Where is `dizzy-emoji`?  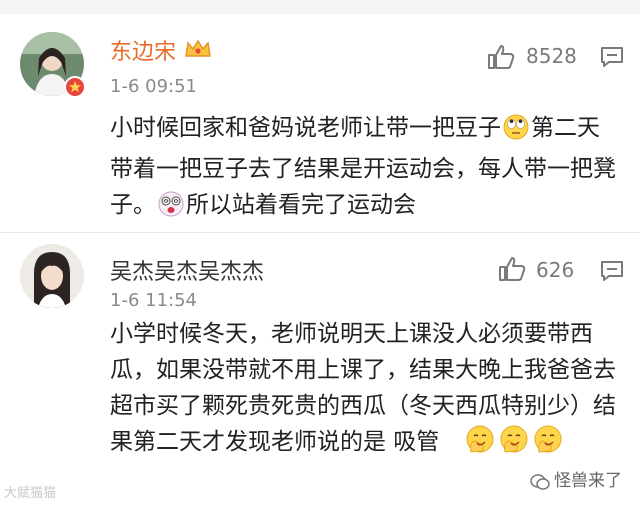 dizzy-emoji is located at coordinates (171, 209).